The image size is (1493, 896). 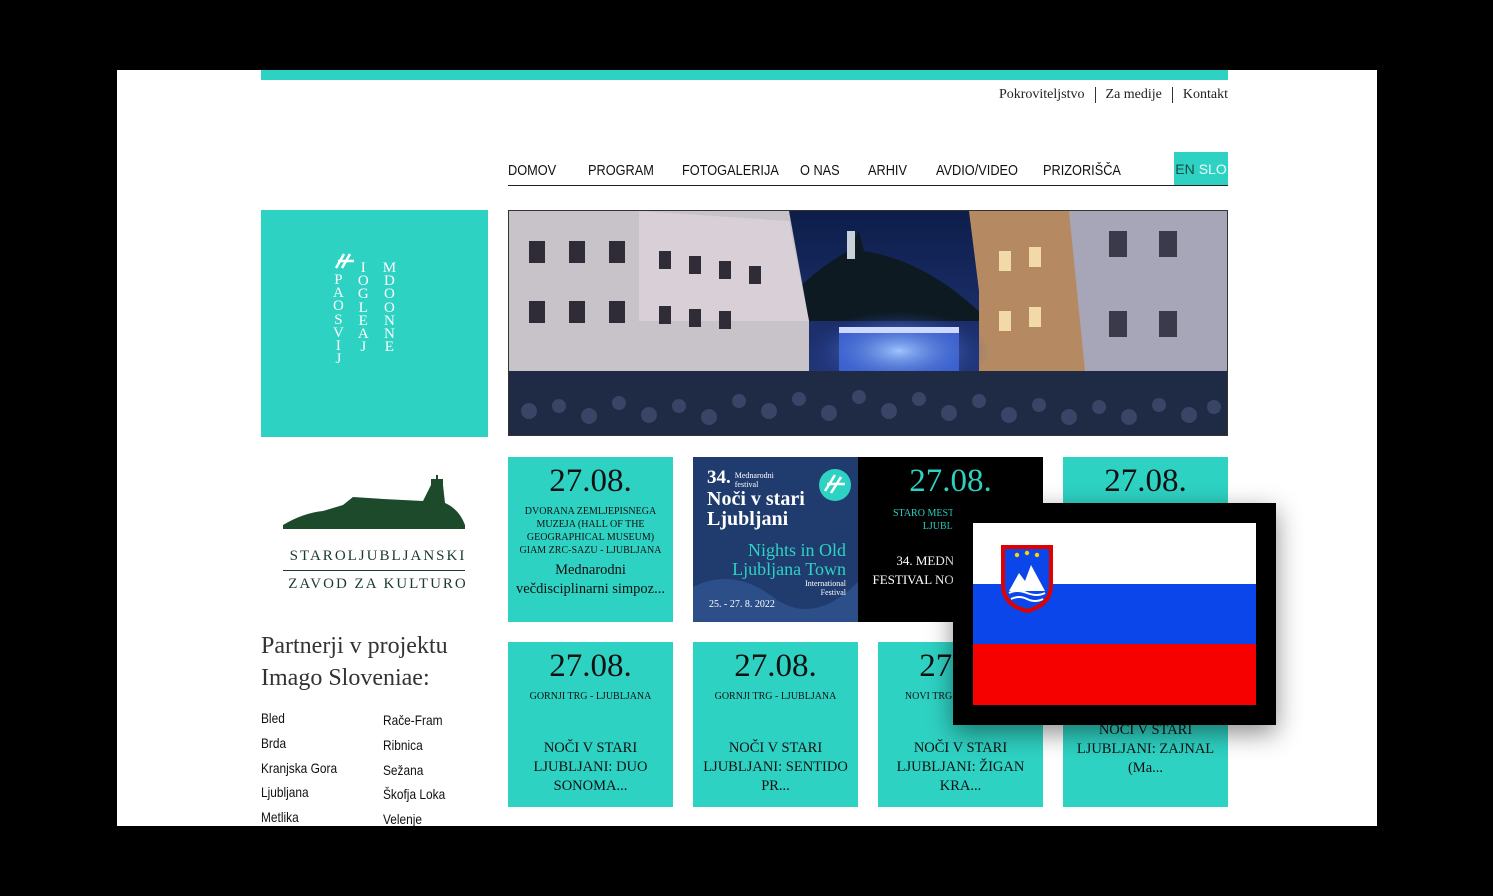 I want to click on partner-link: Ljubljana, so click(x=299, y=792).